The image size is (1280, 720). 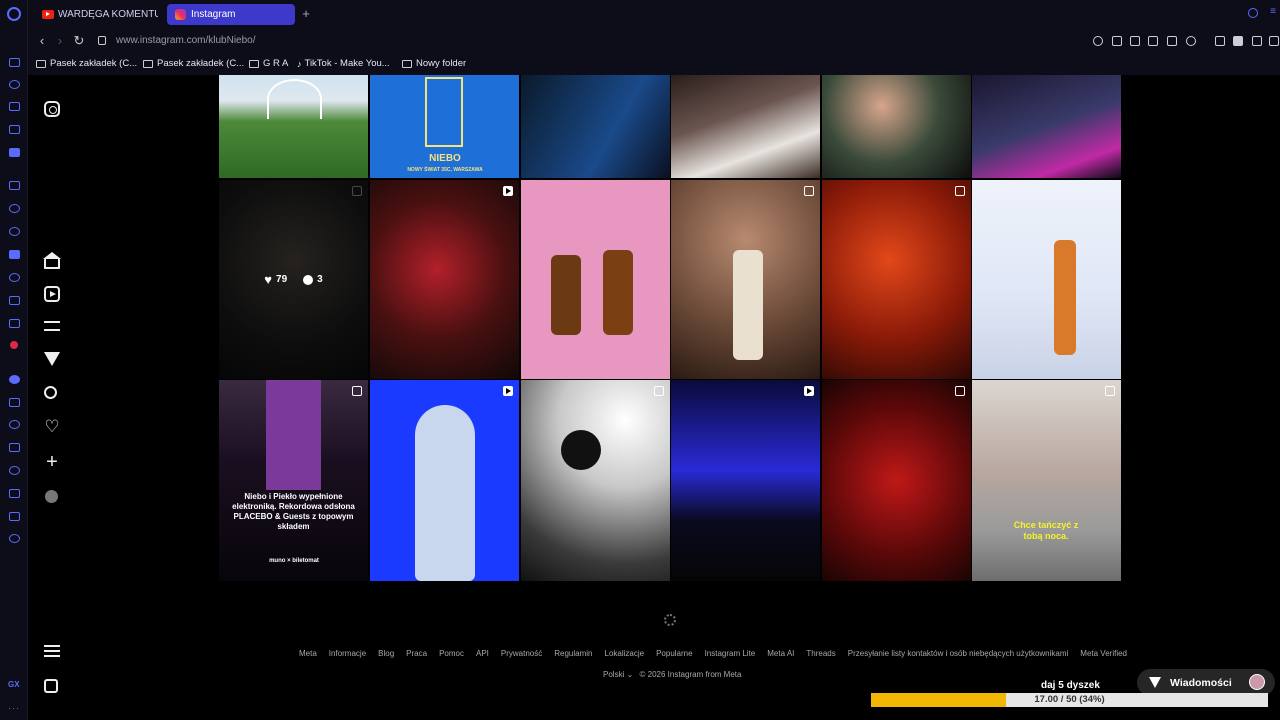 What do you see at coordinates (1172, 41) in the screenshot?
I see `flow-icon` at bounding box center [1172, 41].